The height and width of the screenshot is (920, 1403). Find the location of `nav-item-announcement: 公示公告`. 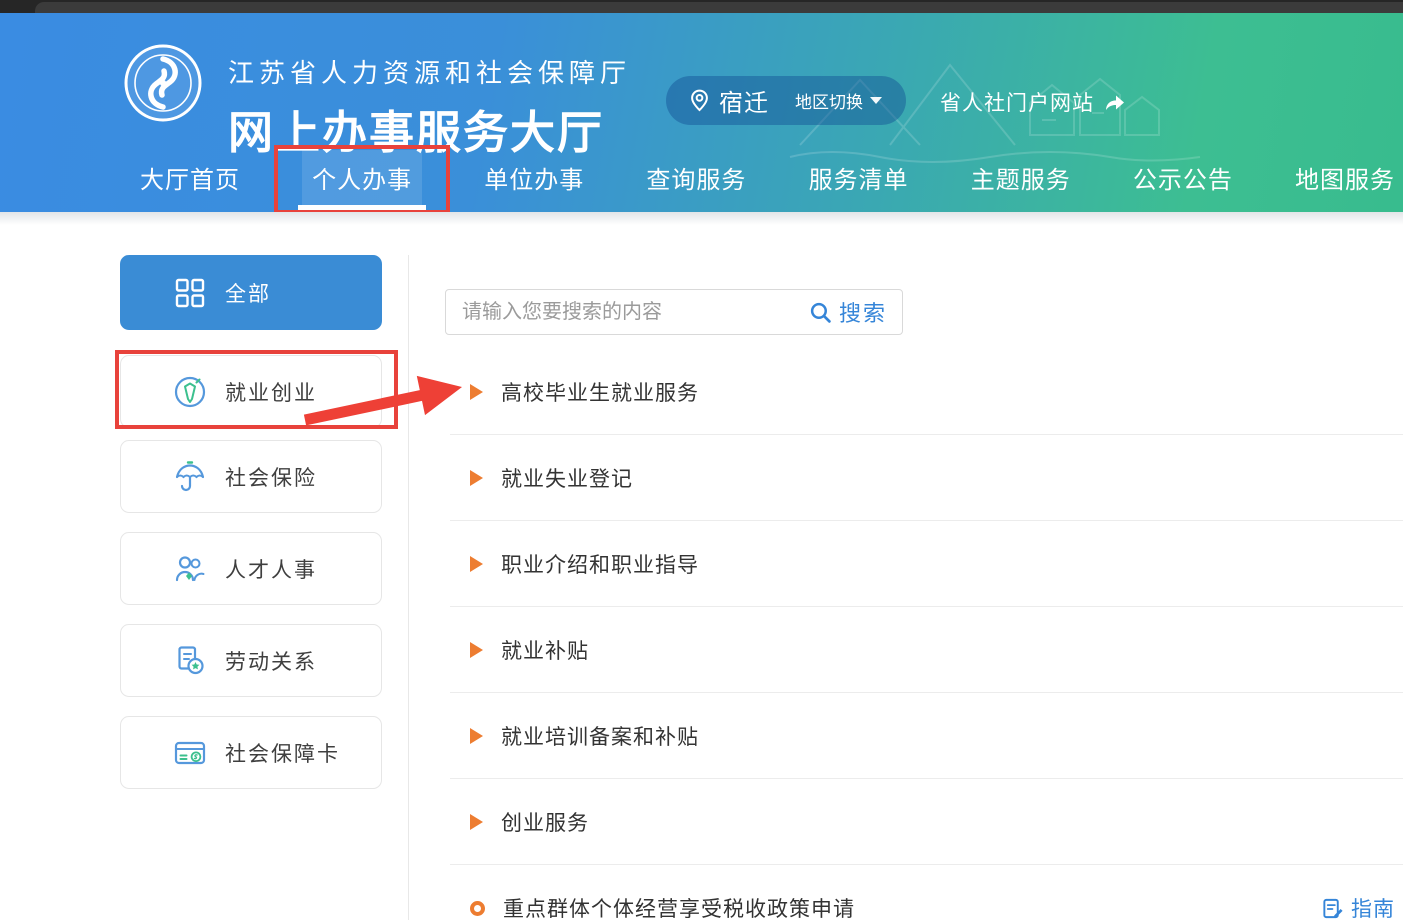

nav-item-announcement: 公示公告 is located at coordinates (1183, 181).